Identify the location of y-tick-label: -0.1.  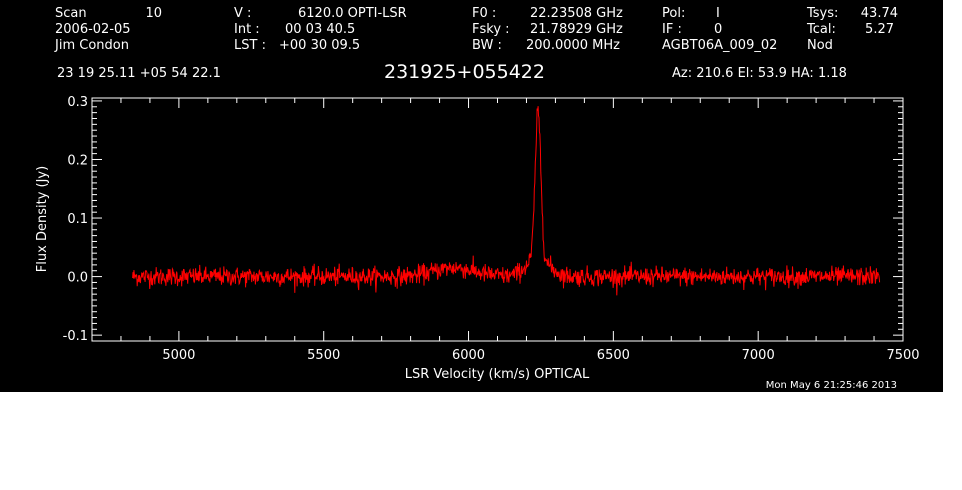
(75, 336).